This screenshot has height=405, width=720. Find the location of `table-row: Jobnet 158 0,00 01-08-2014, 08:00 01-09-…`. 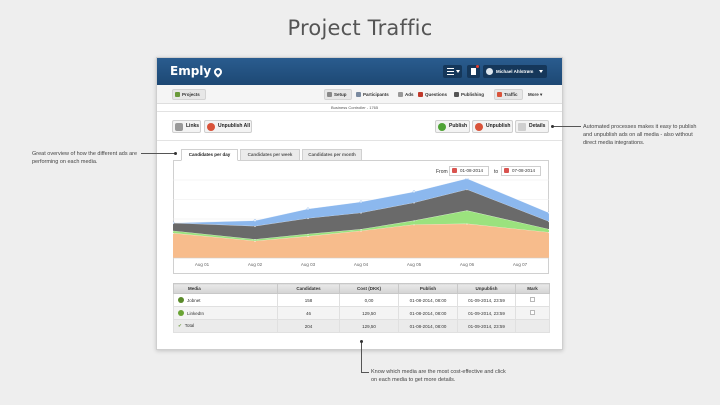

table-row: Jobnet 158 0,00 01-08-2014, 08:00 01-09-… is located at coordinates (361, 300).